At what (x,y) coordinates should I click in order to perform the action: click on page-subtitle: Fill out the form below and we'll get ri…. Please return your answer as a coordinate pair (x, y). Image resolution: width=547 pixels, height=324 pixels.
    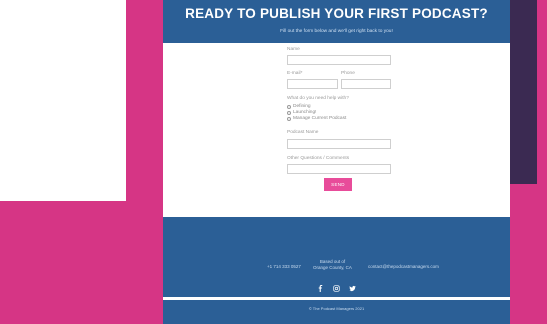
    Looking at the image, I should click on (336, 31).